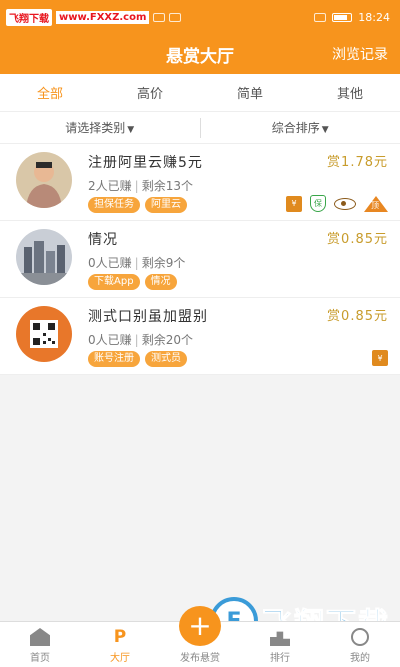 This screenshot has height=667, width=400. Describe the element at coordinates (345, 203) in the screenshot. I see `eye-icon` at that location.